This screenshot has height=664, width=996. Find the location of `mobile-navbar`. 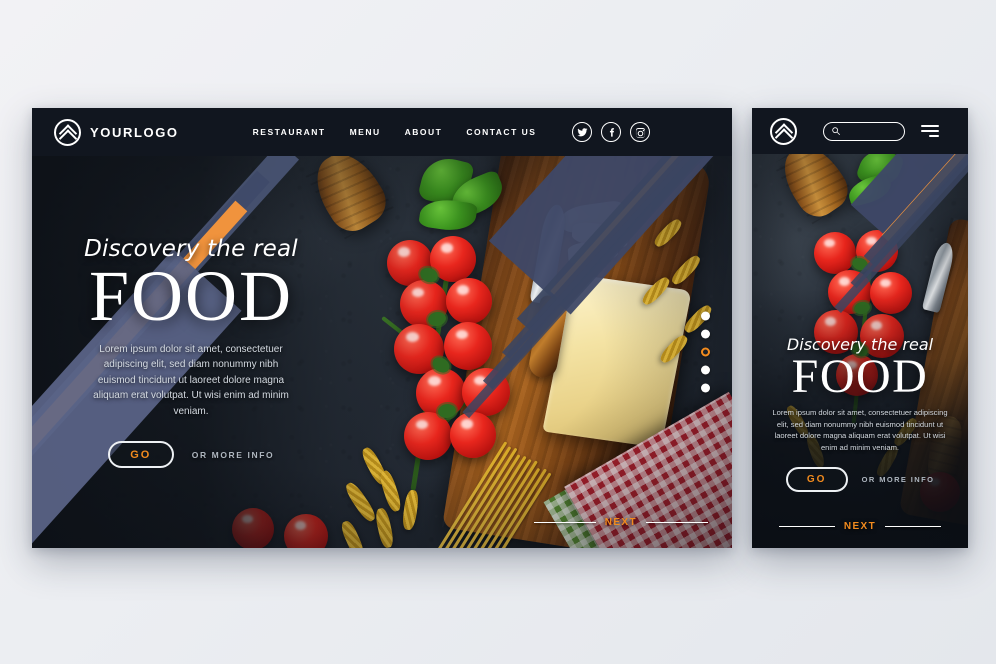

mobile-navbar is located at coordinates (860, 131).